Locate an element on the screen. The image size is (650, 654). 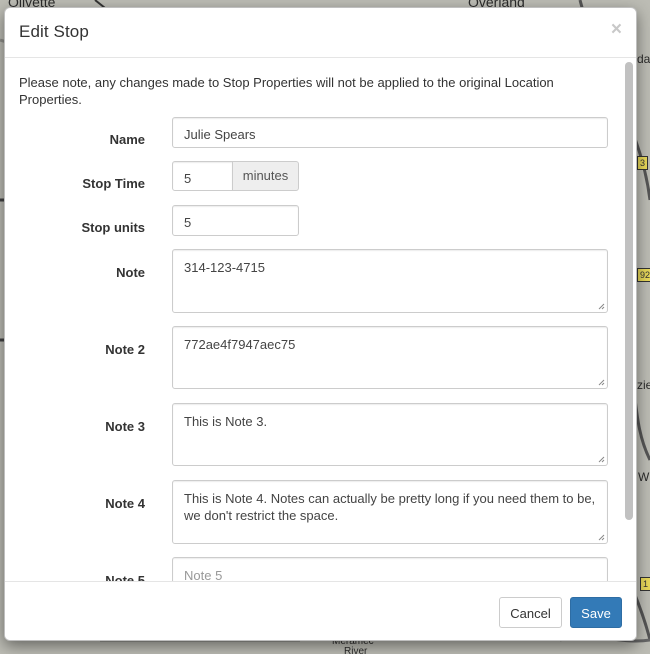
modal-footer: Cancel Save is located at coordinates (320, 610).